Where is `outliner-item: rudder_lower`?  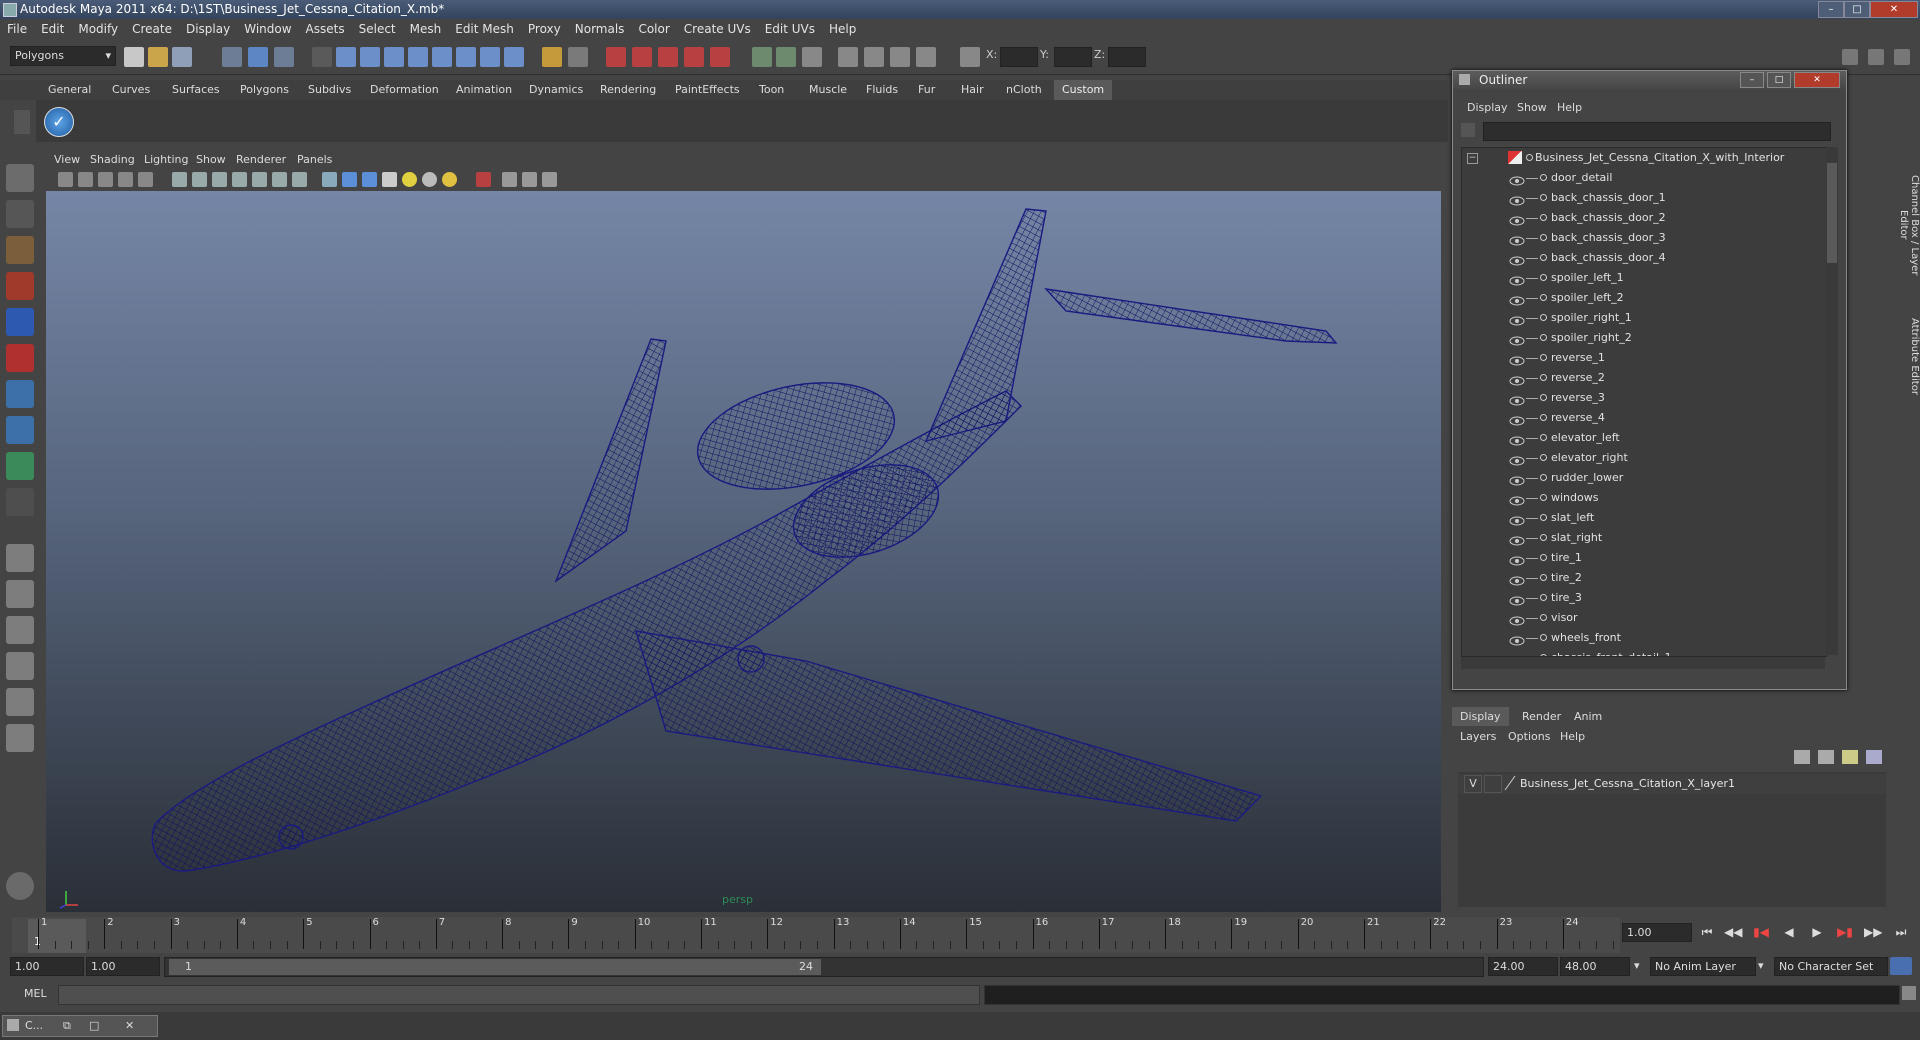
outliner-item: rudder_lower is located at coordinates (1644, 478).